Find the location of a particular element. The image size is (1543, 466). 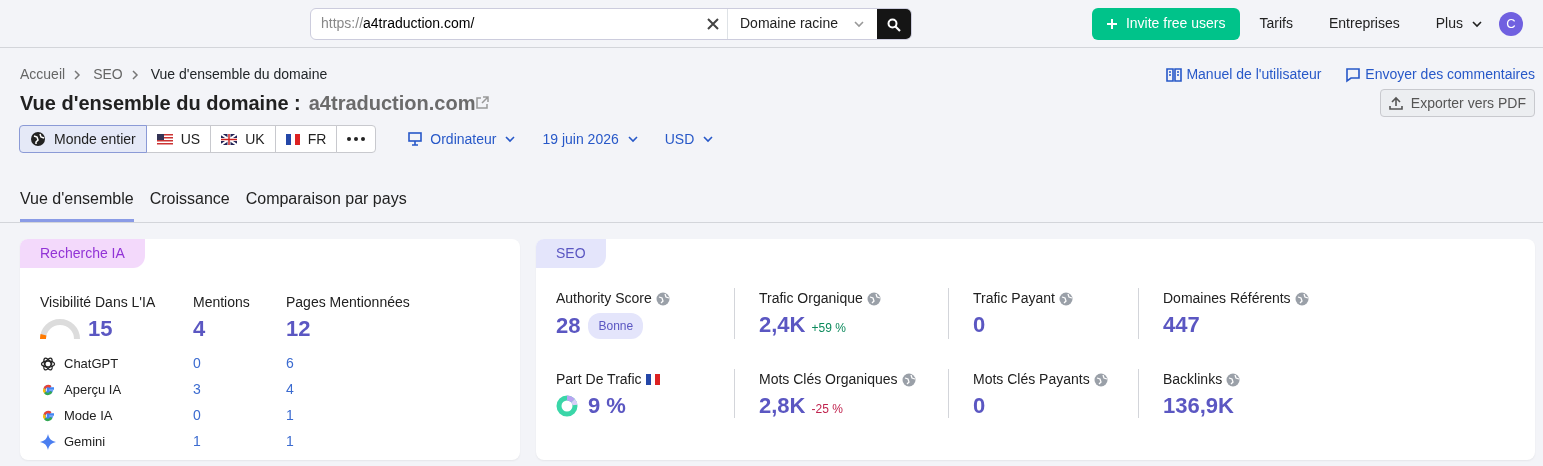

tab: Comparaison par pays is located at coordinates (326, 204).